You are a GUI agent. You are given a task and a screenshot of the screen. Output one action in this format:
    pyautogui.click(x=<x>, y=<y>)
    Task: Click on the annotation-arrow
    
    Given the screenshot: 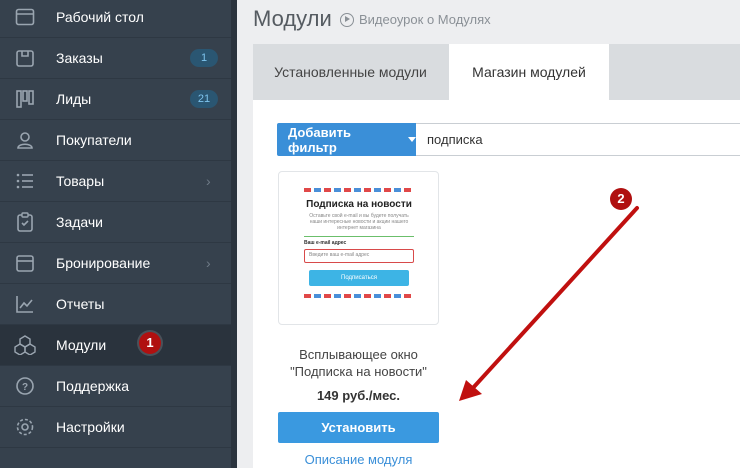 What is the action you would take?
    pyautogui.click(x=549, y=303)
    